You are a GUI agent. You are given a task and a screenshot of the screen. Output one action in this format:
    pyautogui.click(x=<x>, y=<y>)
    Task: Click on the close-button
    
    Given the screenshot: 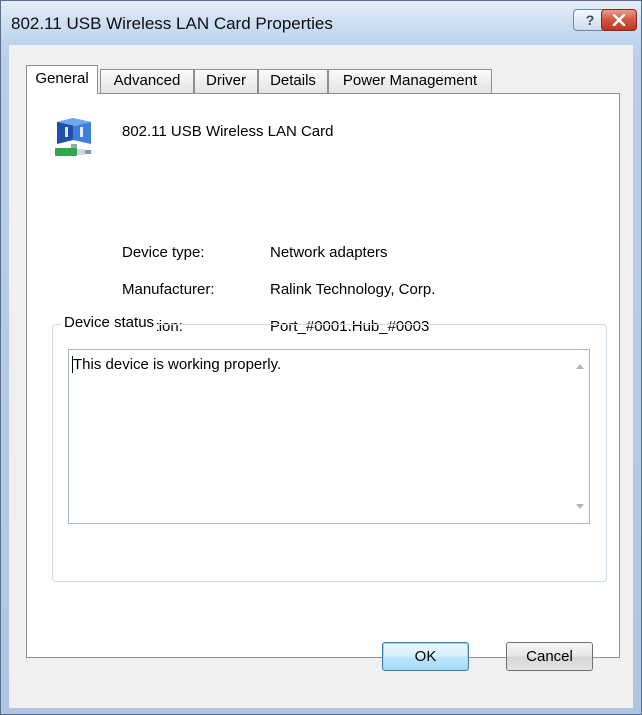 What is the action you would take?
    pyautogui.click(x=619, y=20)
    